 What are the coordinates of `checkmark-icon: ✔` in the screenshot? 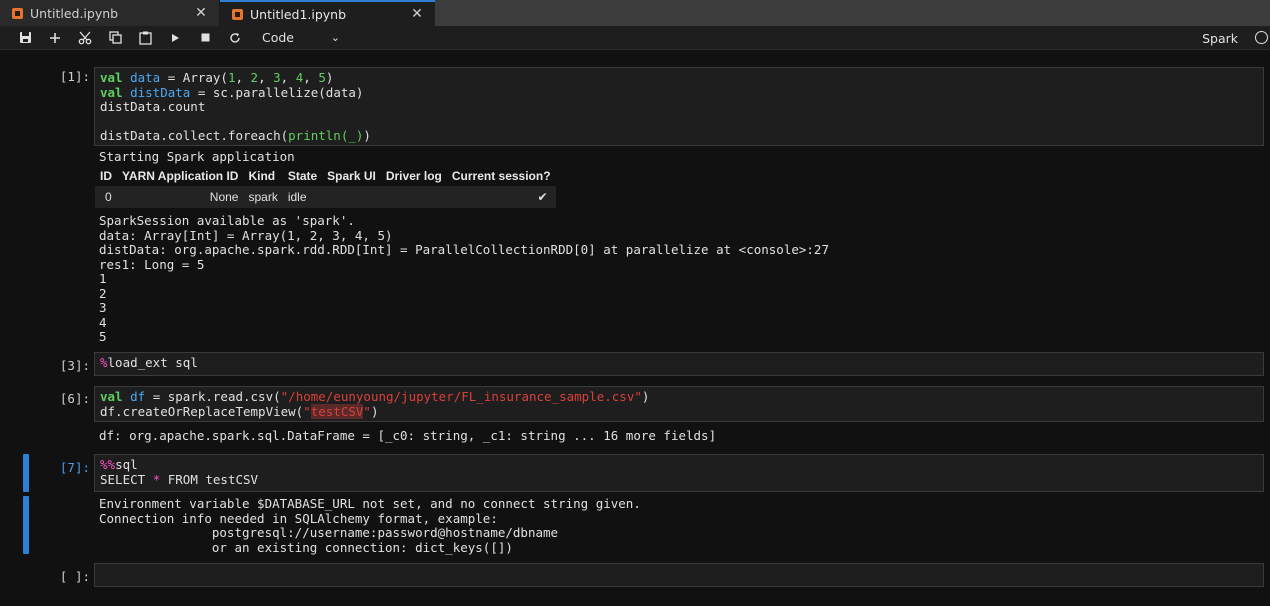 It's located at (501, 197).